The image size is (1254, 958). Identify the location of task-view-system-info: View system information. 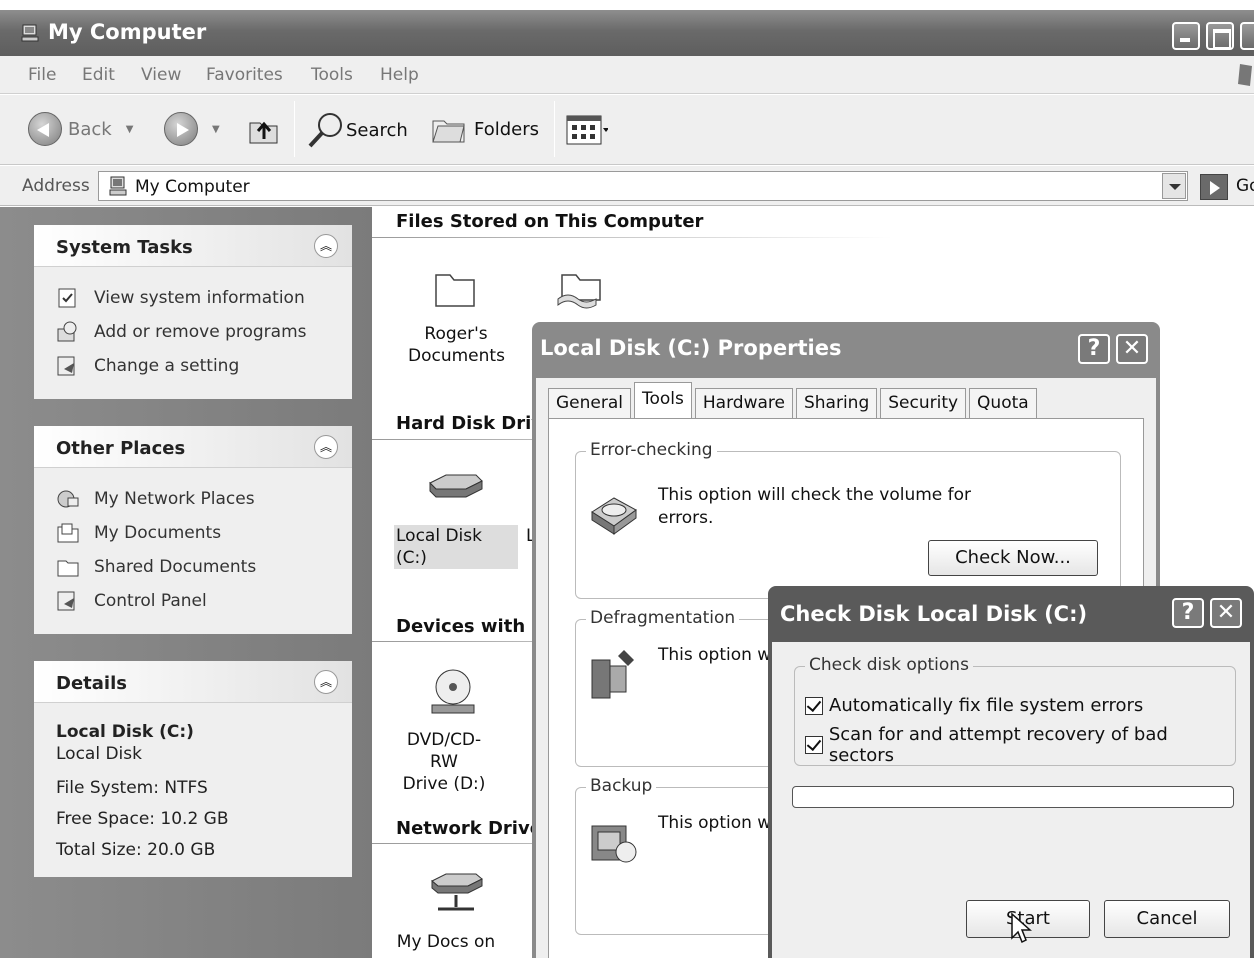
(204, 298).